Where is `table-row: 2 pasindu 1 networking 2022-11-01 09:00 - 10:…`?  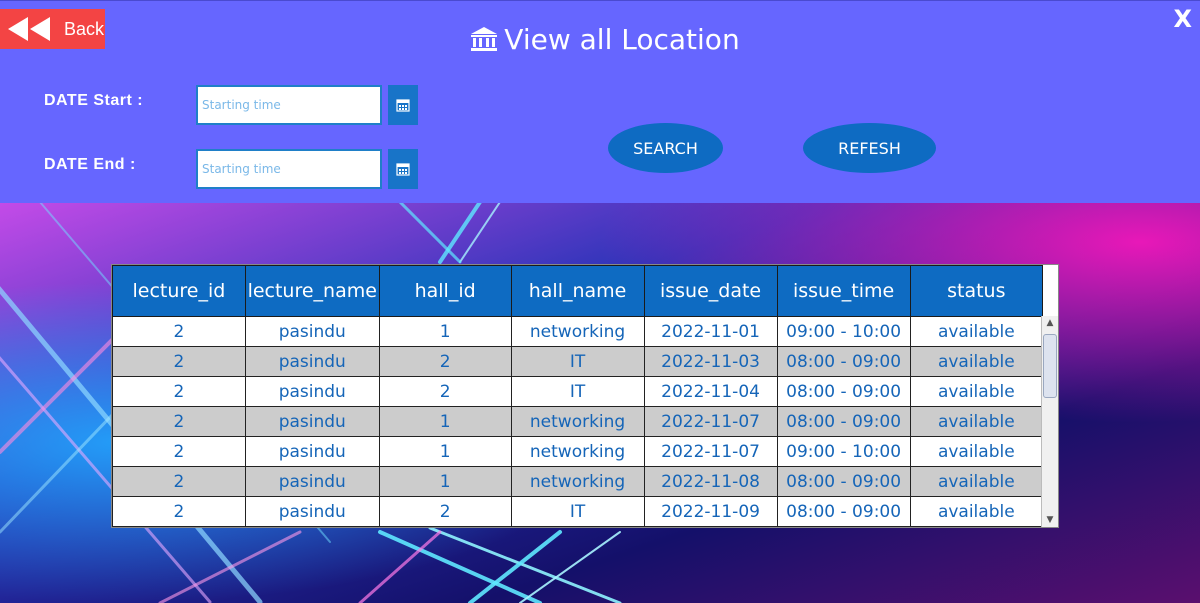 table-row: 2 pasindu 1 networking 2022-11-01 09:00 - 10:… is located at coordinates (578, 331).